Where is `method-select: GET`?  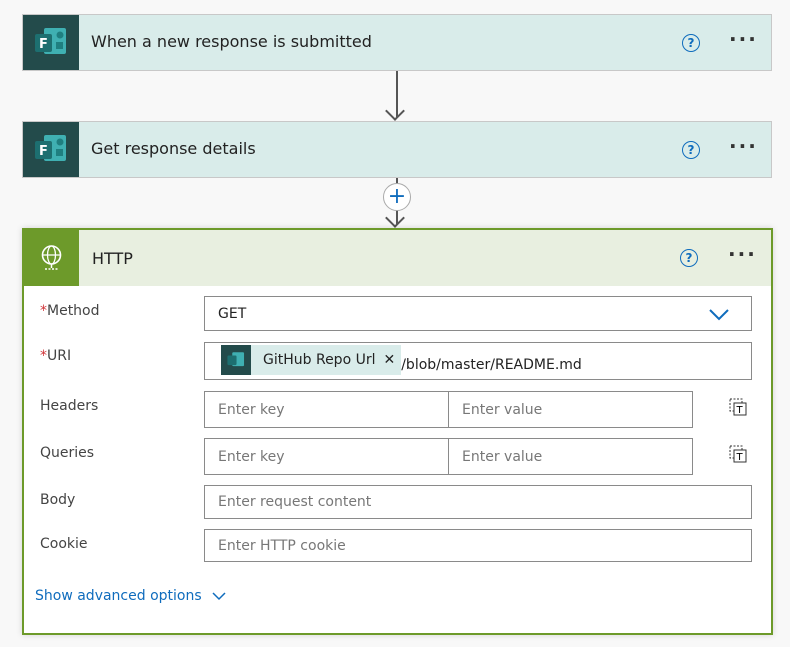 method-select: GET is located at coordinates (478, 313).